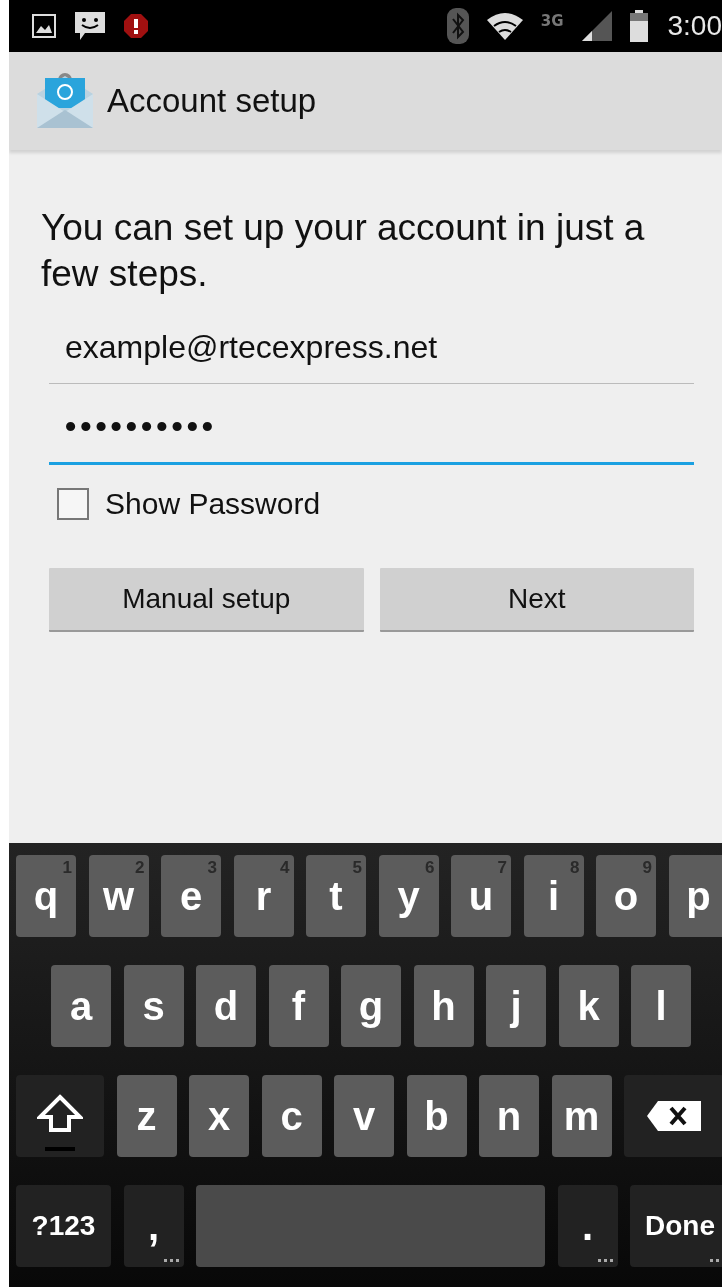 The image size is (722, 1287). I want to click on key: h, so click(443, 1006).